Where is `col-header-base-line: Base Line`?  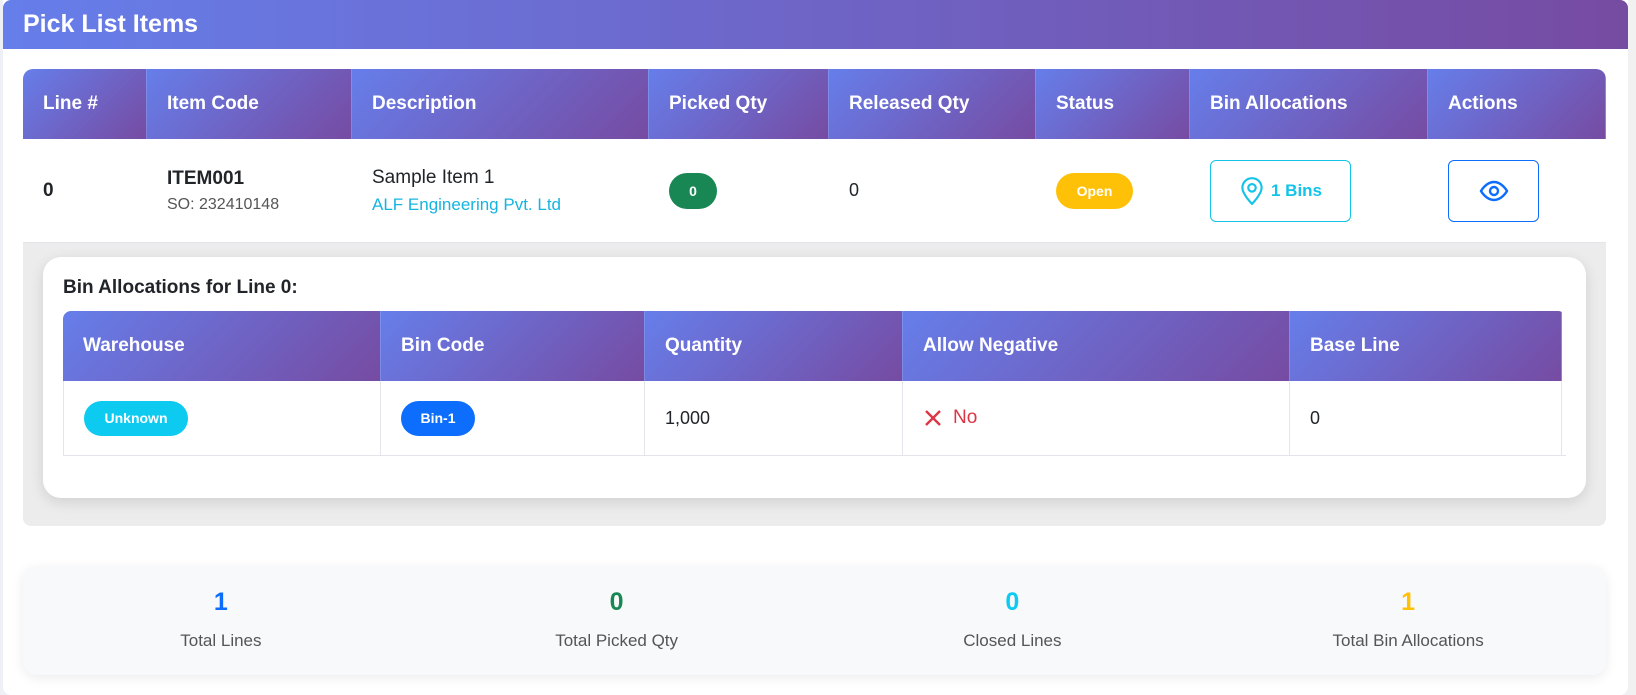 col-header-base-line: Base Line is located at coordinates (1426, 346).